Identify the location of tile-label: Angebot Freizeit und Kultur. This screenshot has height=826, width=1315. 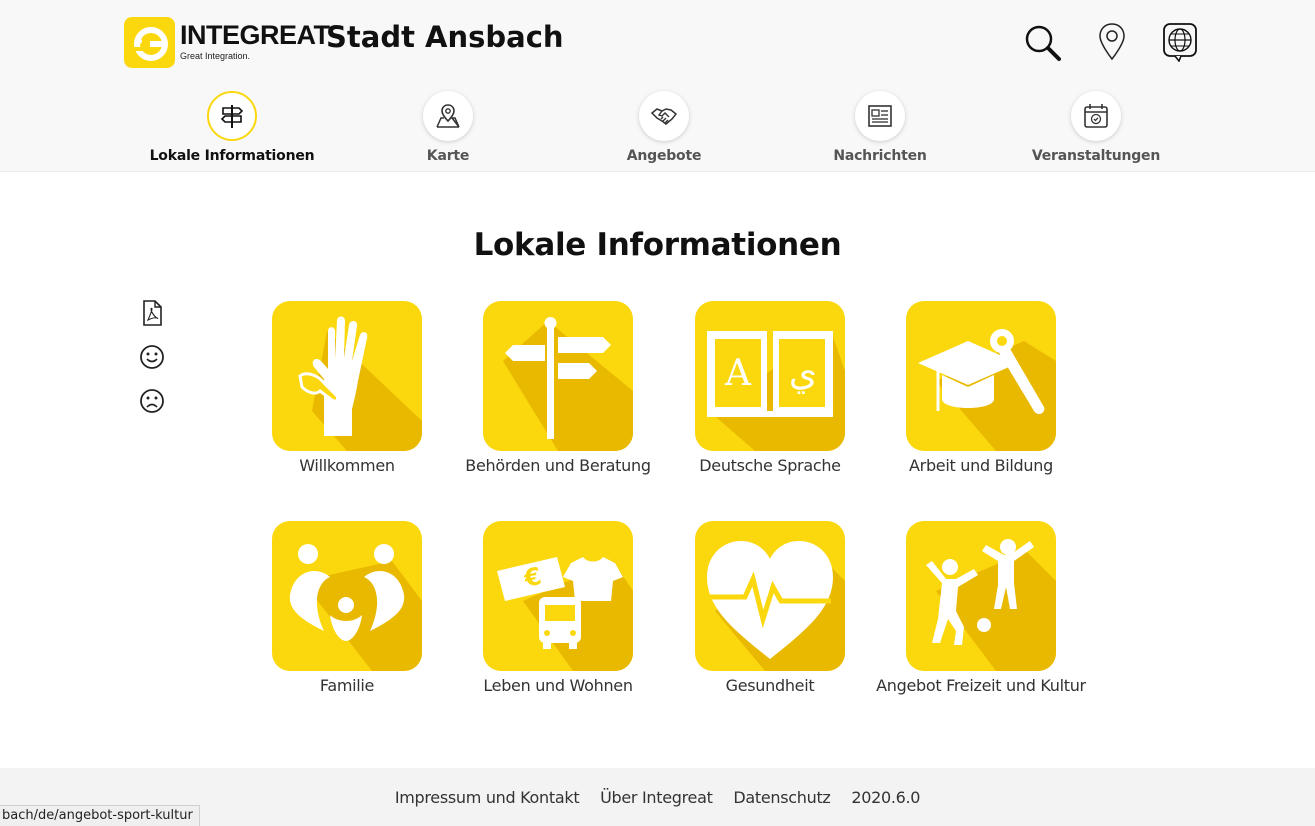
(981, 685).